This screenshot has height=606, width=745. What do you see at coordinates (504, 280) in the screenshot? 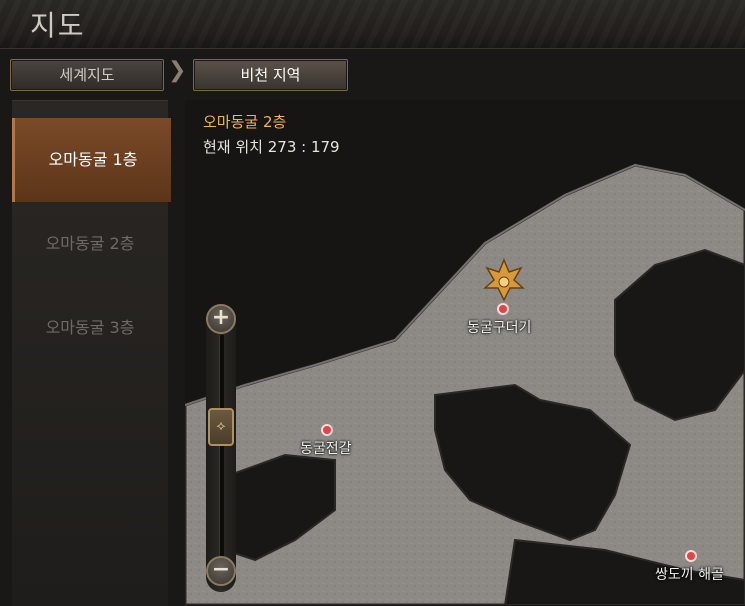
I see `boss-crest-icon` at bounding box center [504, 280].